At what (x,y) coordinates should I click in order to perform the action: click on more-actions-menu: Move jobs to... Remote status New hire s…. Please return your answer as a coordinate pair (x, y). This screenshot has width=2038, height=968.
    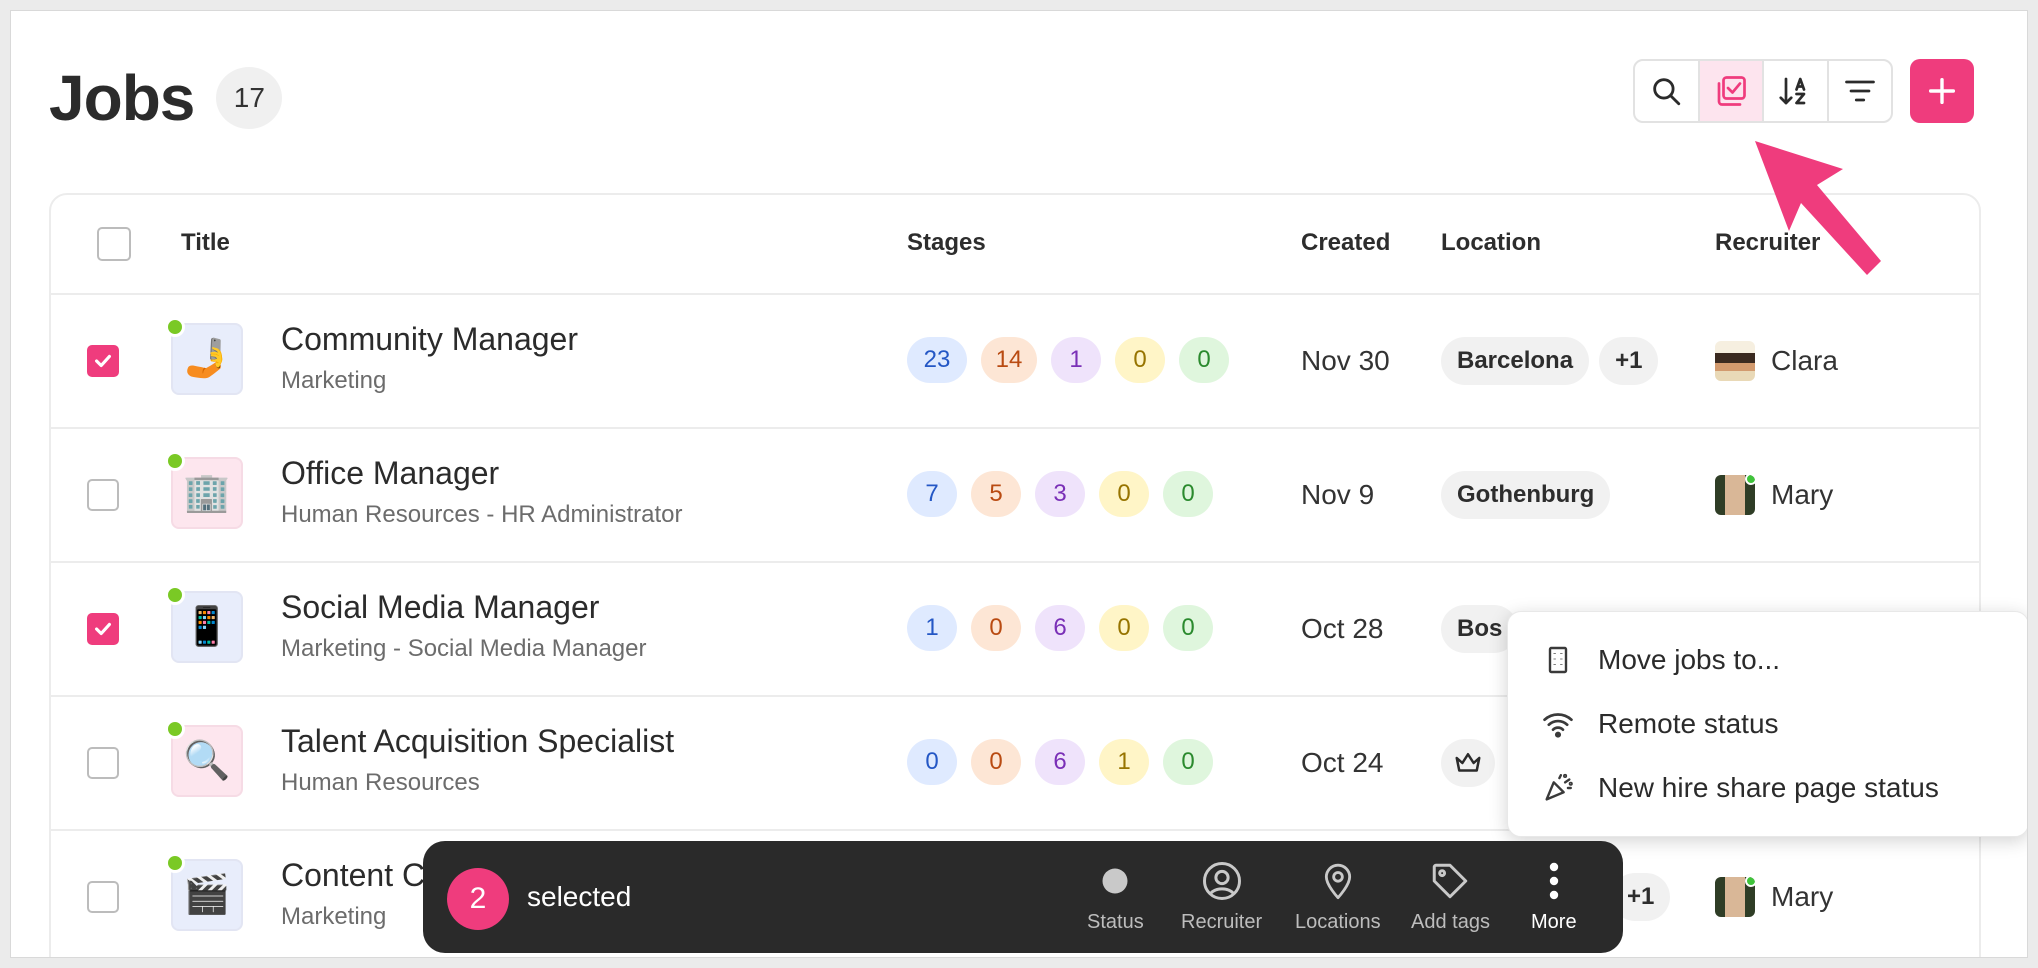
    Looking at the image, I should click on (1767, 724).